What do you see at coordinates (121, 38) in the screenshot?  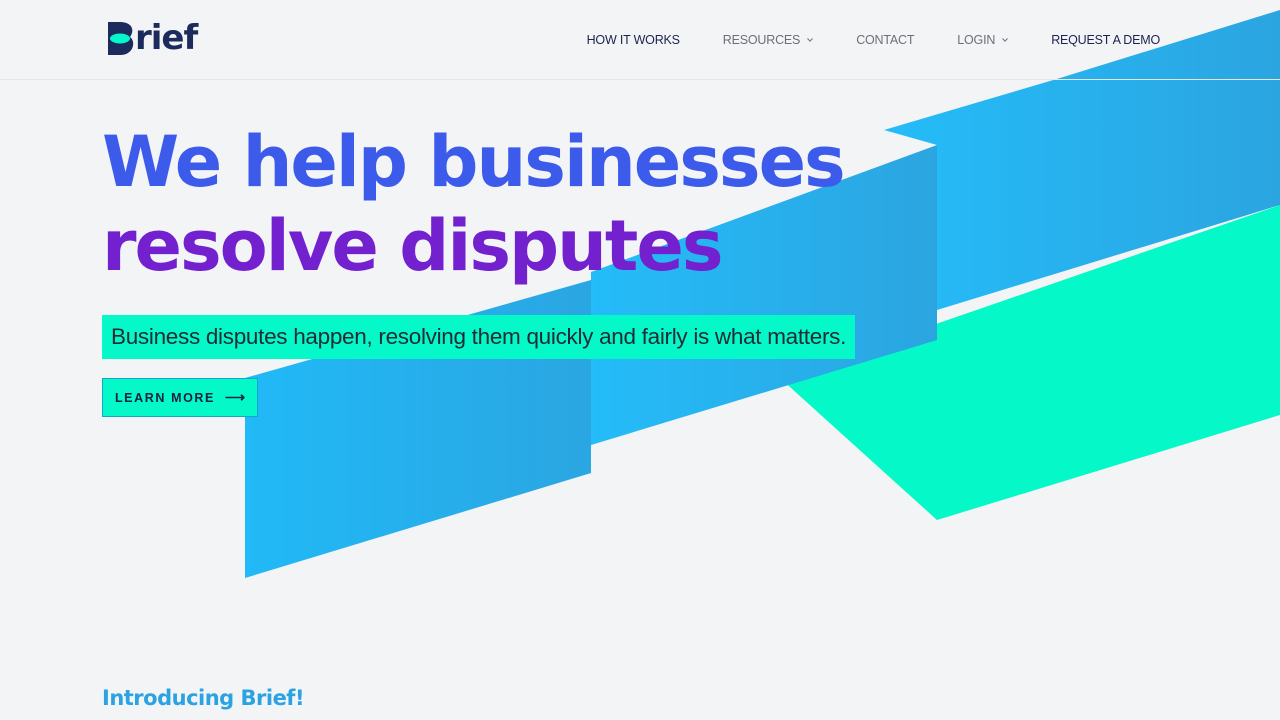 I see `logo-b-icon` at bounding box center [121, 38].